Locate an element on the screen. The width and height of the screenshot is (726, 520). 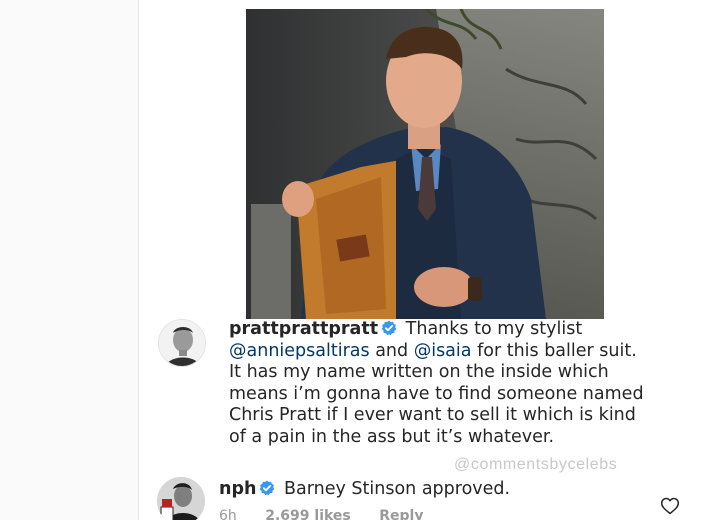
reply-comment: nph Barney Stinson approved. is located at coordinates (364, 489).